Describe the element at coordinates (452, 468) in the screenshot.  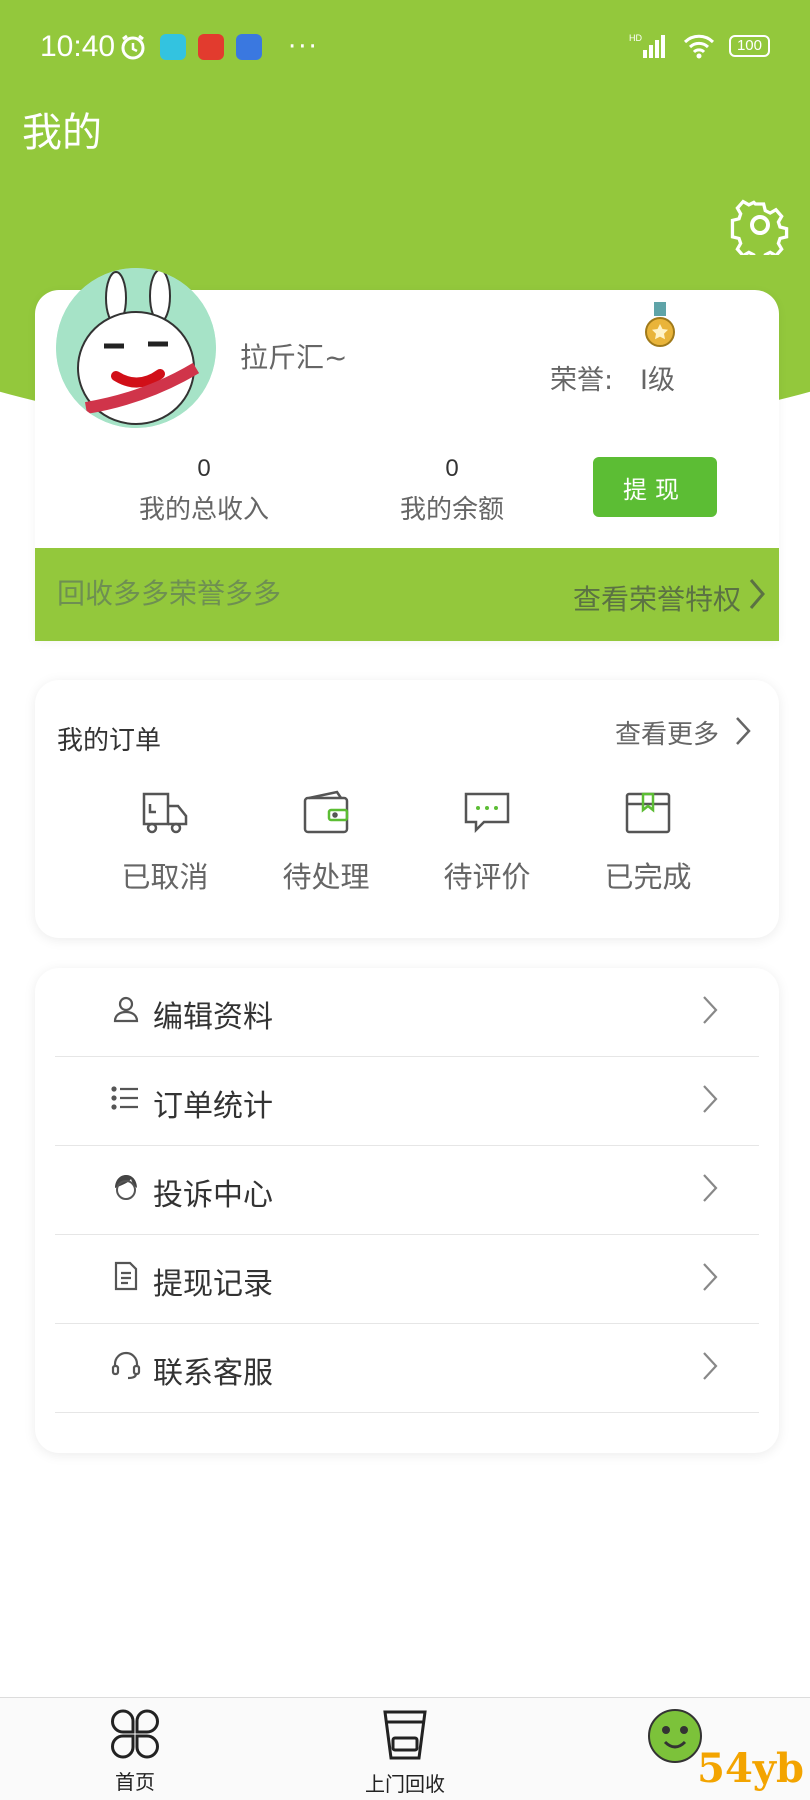
I see `balance-value: 0` at that location.